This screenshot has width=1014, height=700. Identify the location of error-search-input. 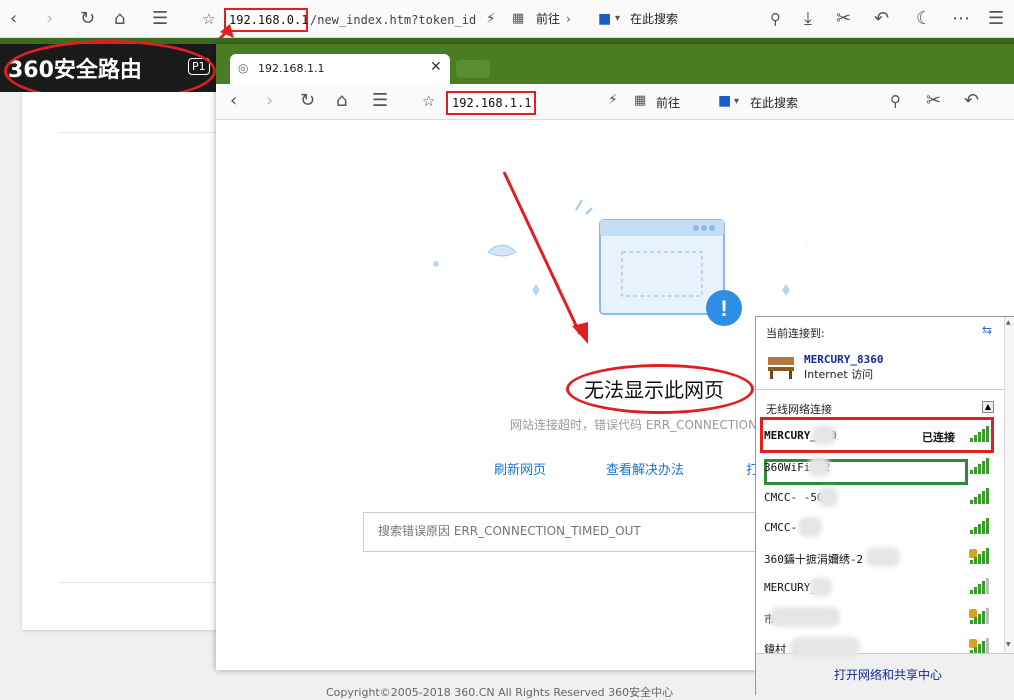
(568, 531).